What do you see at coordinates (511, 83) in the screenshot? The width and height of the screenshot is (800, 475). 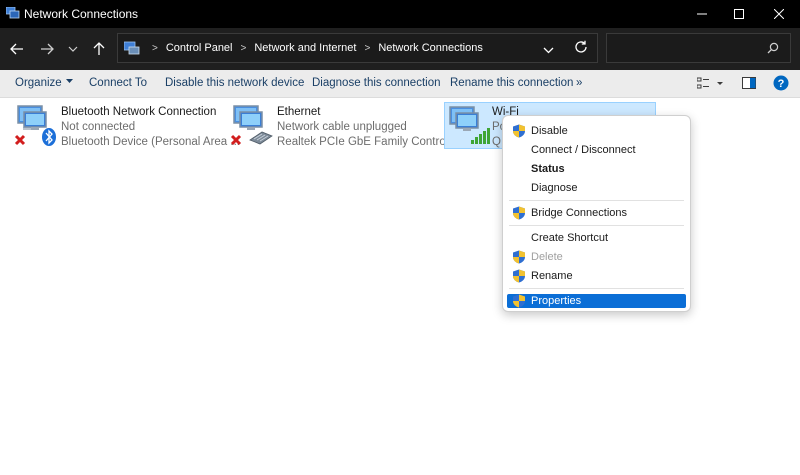 I see `rename-connection-button: Rename this connection` at bounding box center [511, 83].